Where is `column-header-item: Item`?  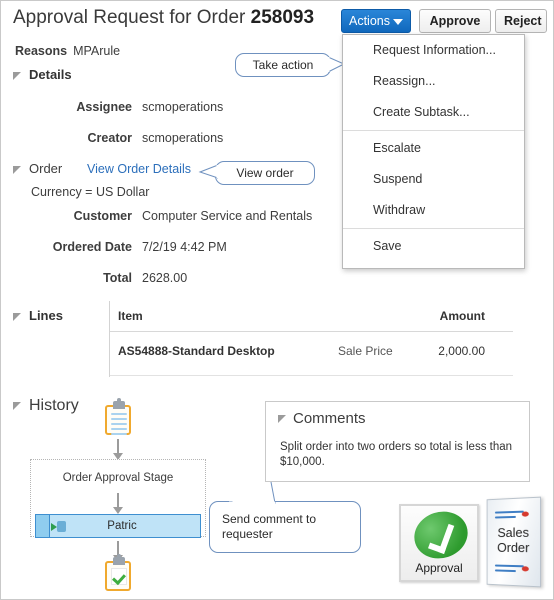 column-header-item: Item is located at coordinates (130, 316).